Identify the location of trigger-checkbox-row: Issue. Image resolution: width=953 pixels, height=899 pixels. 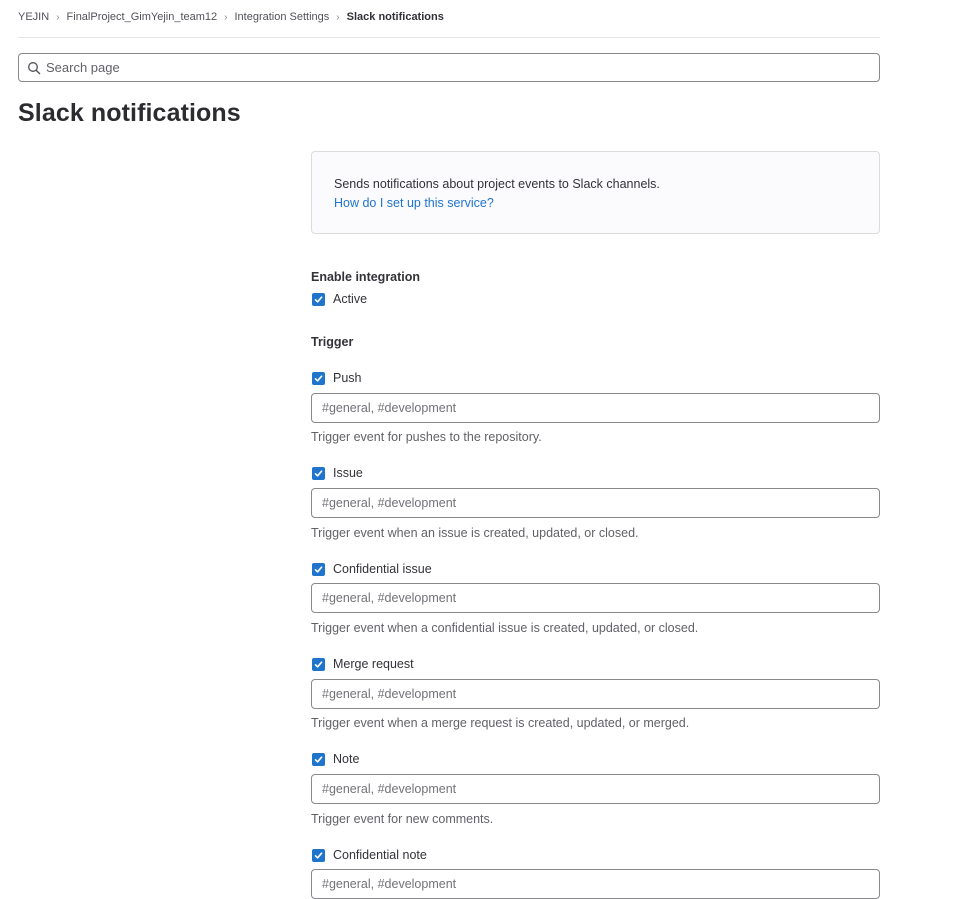
(337, 473).